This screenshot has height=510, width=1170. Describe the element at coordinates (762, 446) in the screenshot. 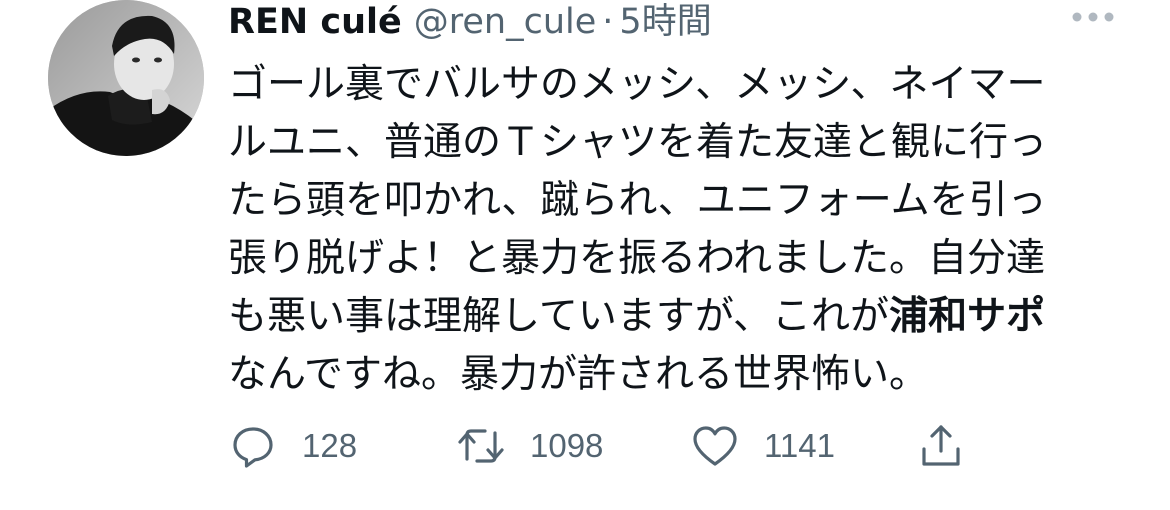

I see `like-button: 1141` at that location.